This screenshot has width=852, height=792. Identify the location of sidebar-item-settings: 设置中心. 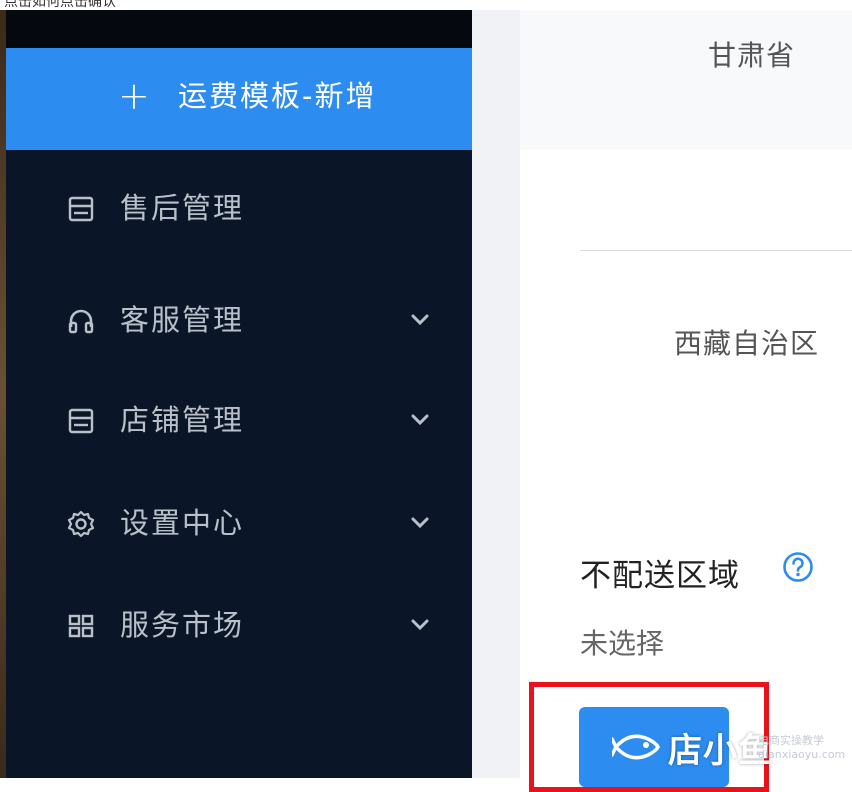
(239, 523).